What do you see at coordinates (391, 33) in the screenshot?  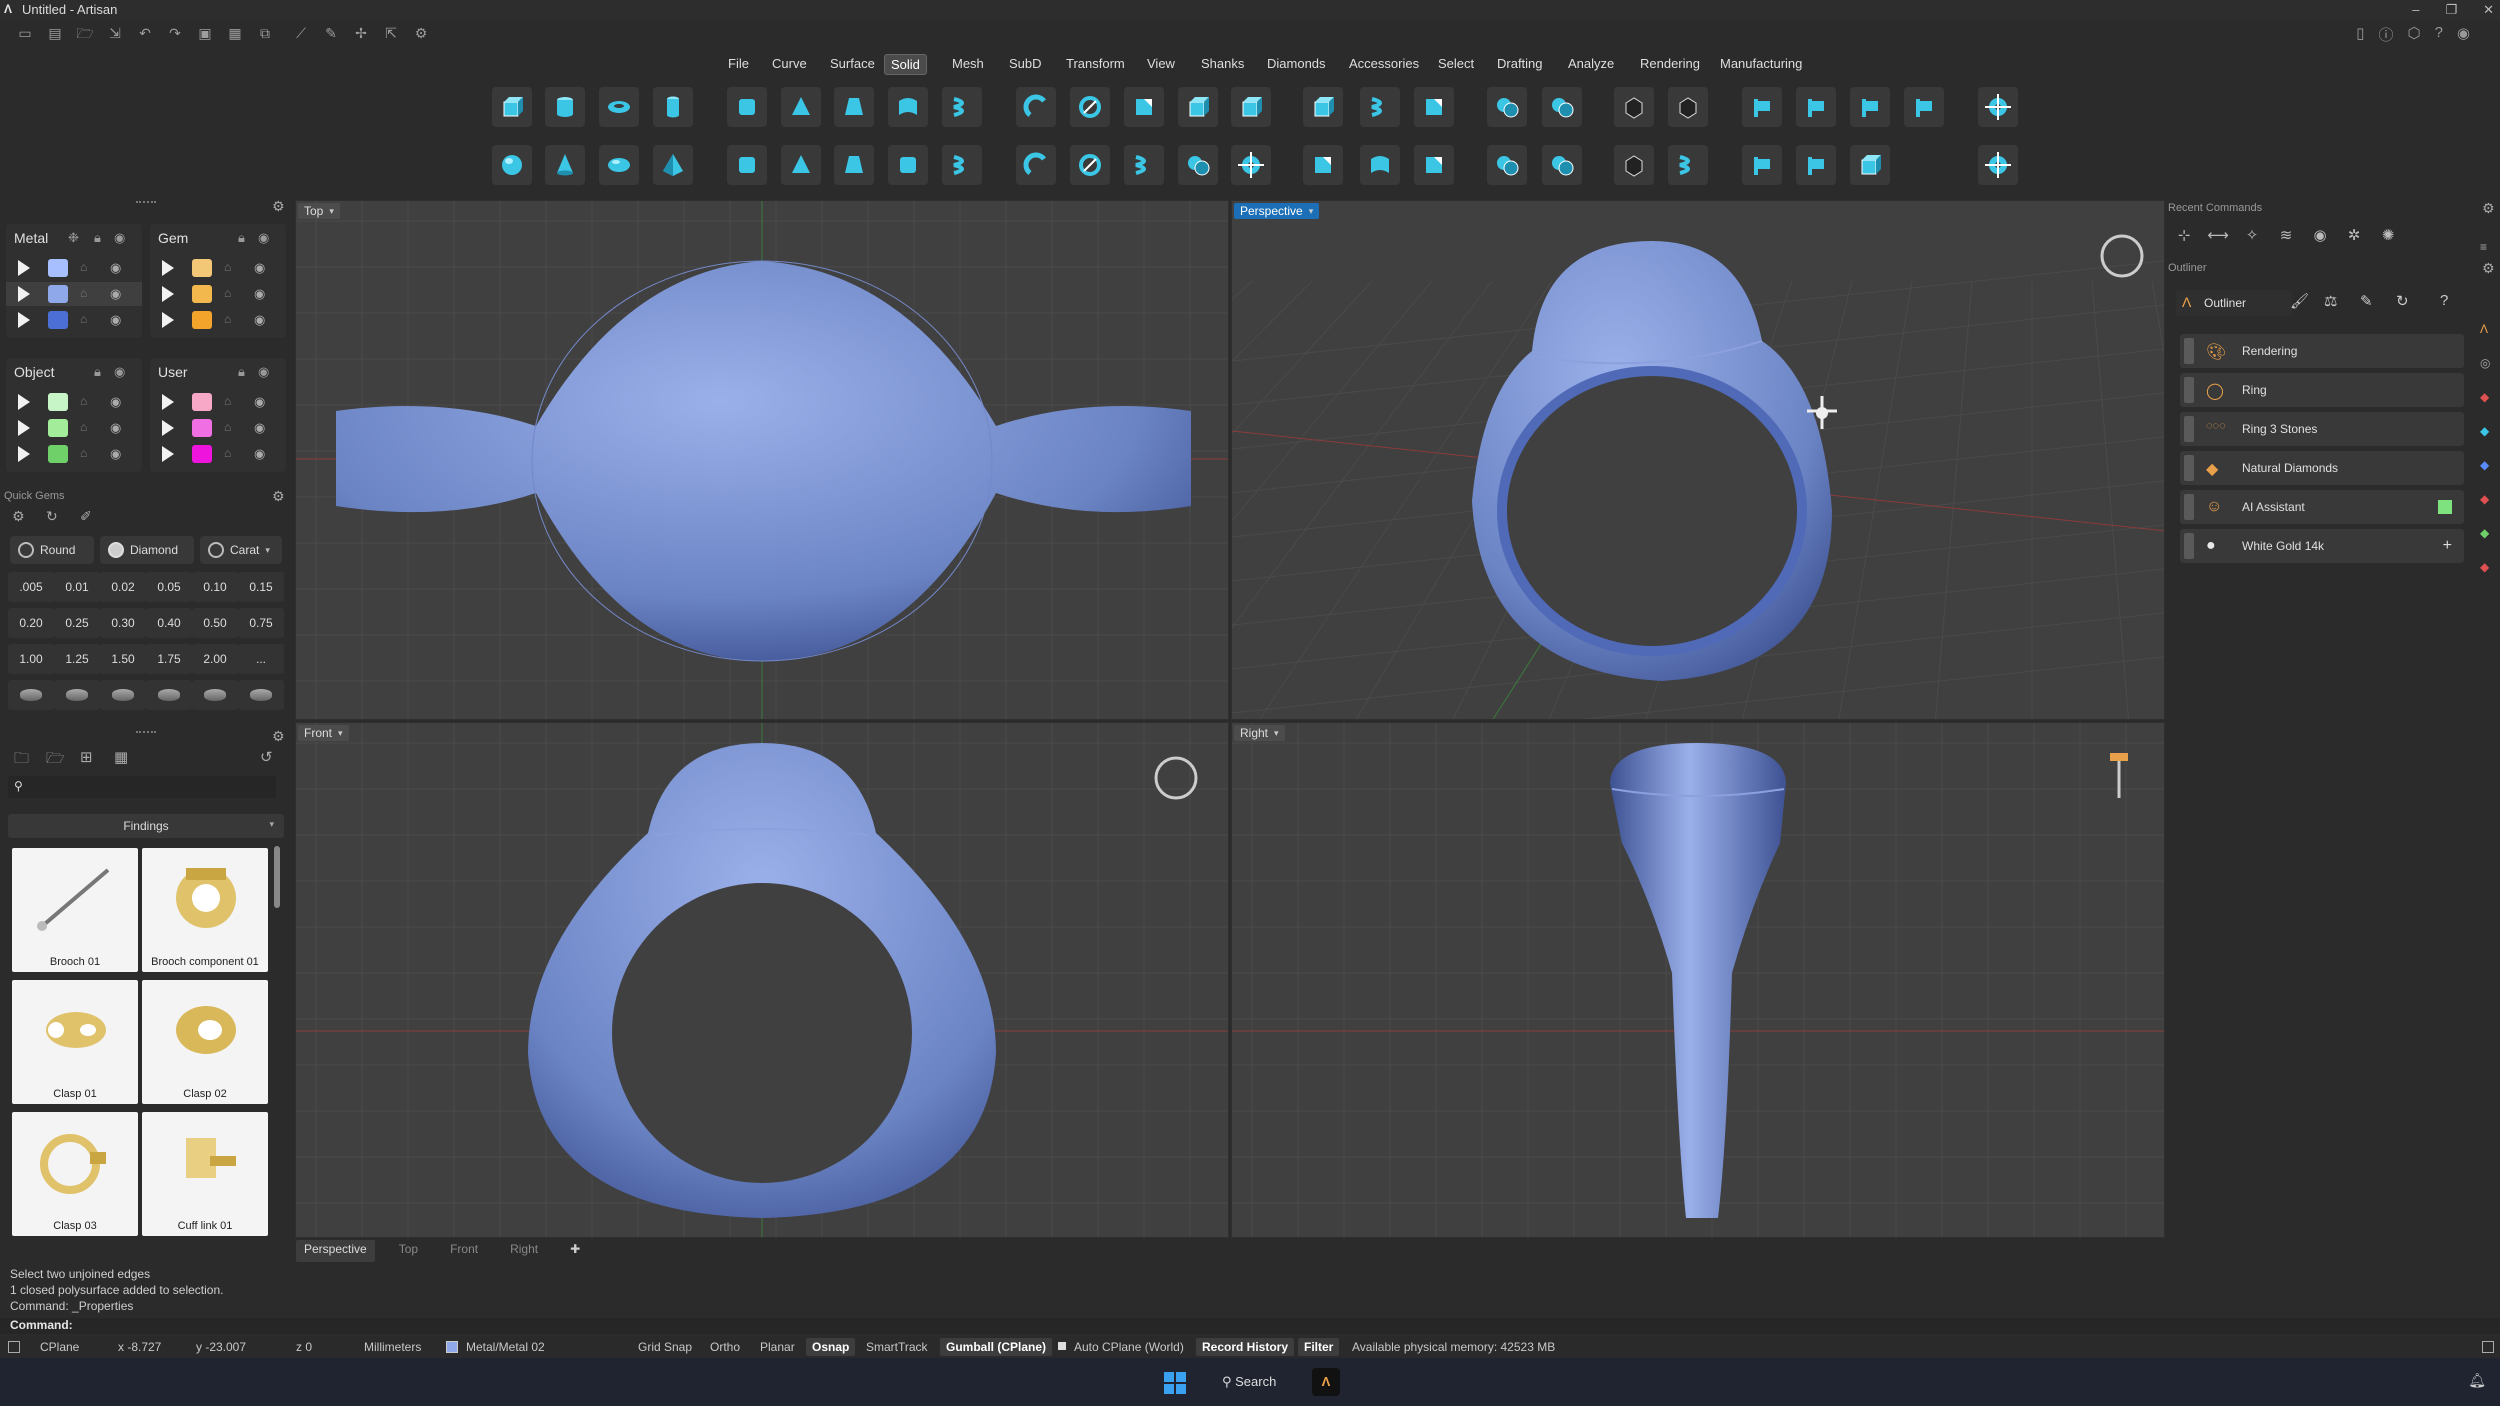 I see `export-icon: ⇱` at bounding box center [391, 33].